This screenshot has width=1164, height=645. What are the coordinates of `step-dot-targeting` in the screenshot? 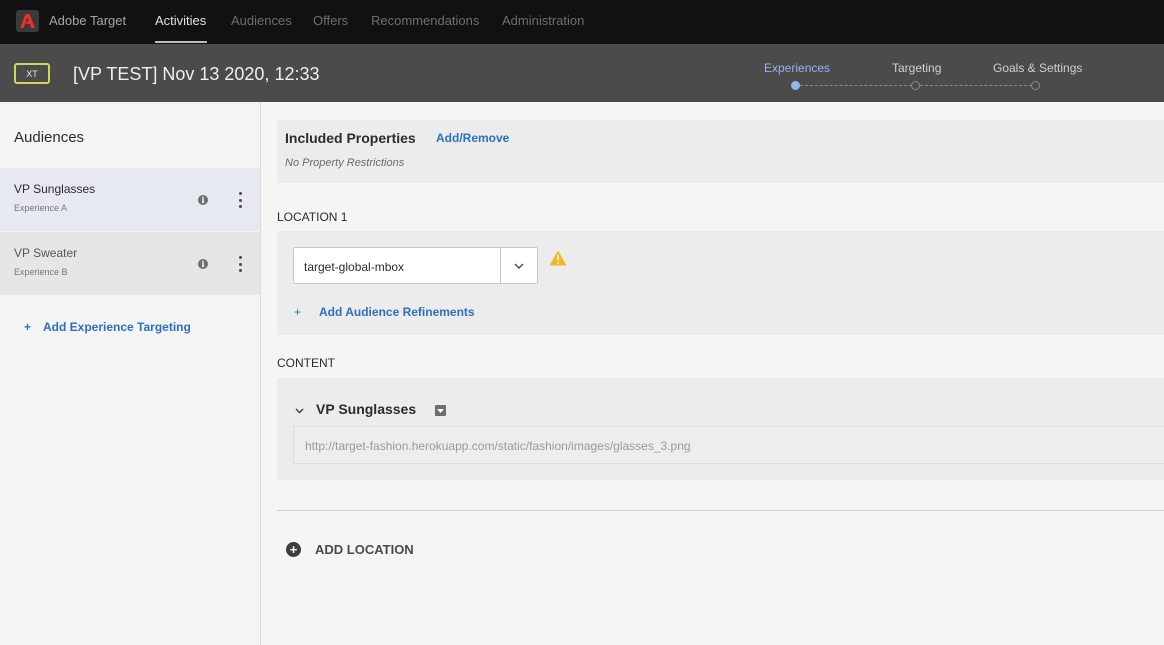 It's located at (915, 85).